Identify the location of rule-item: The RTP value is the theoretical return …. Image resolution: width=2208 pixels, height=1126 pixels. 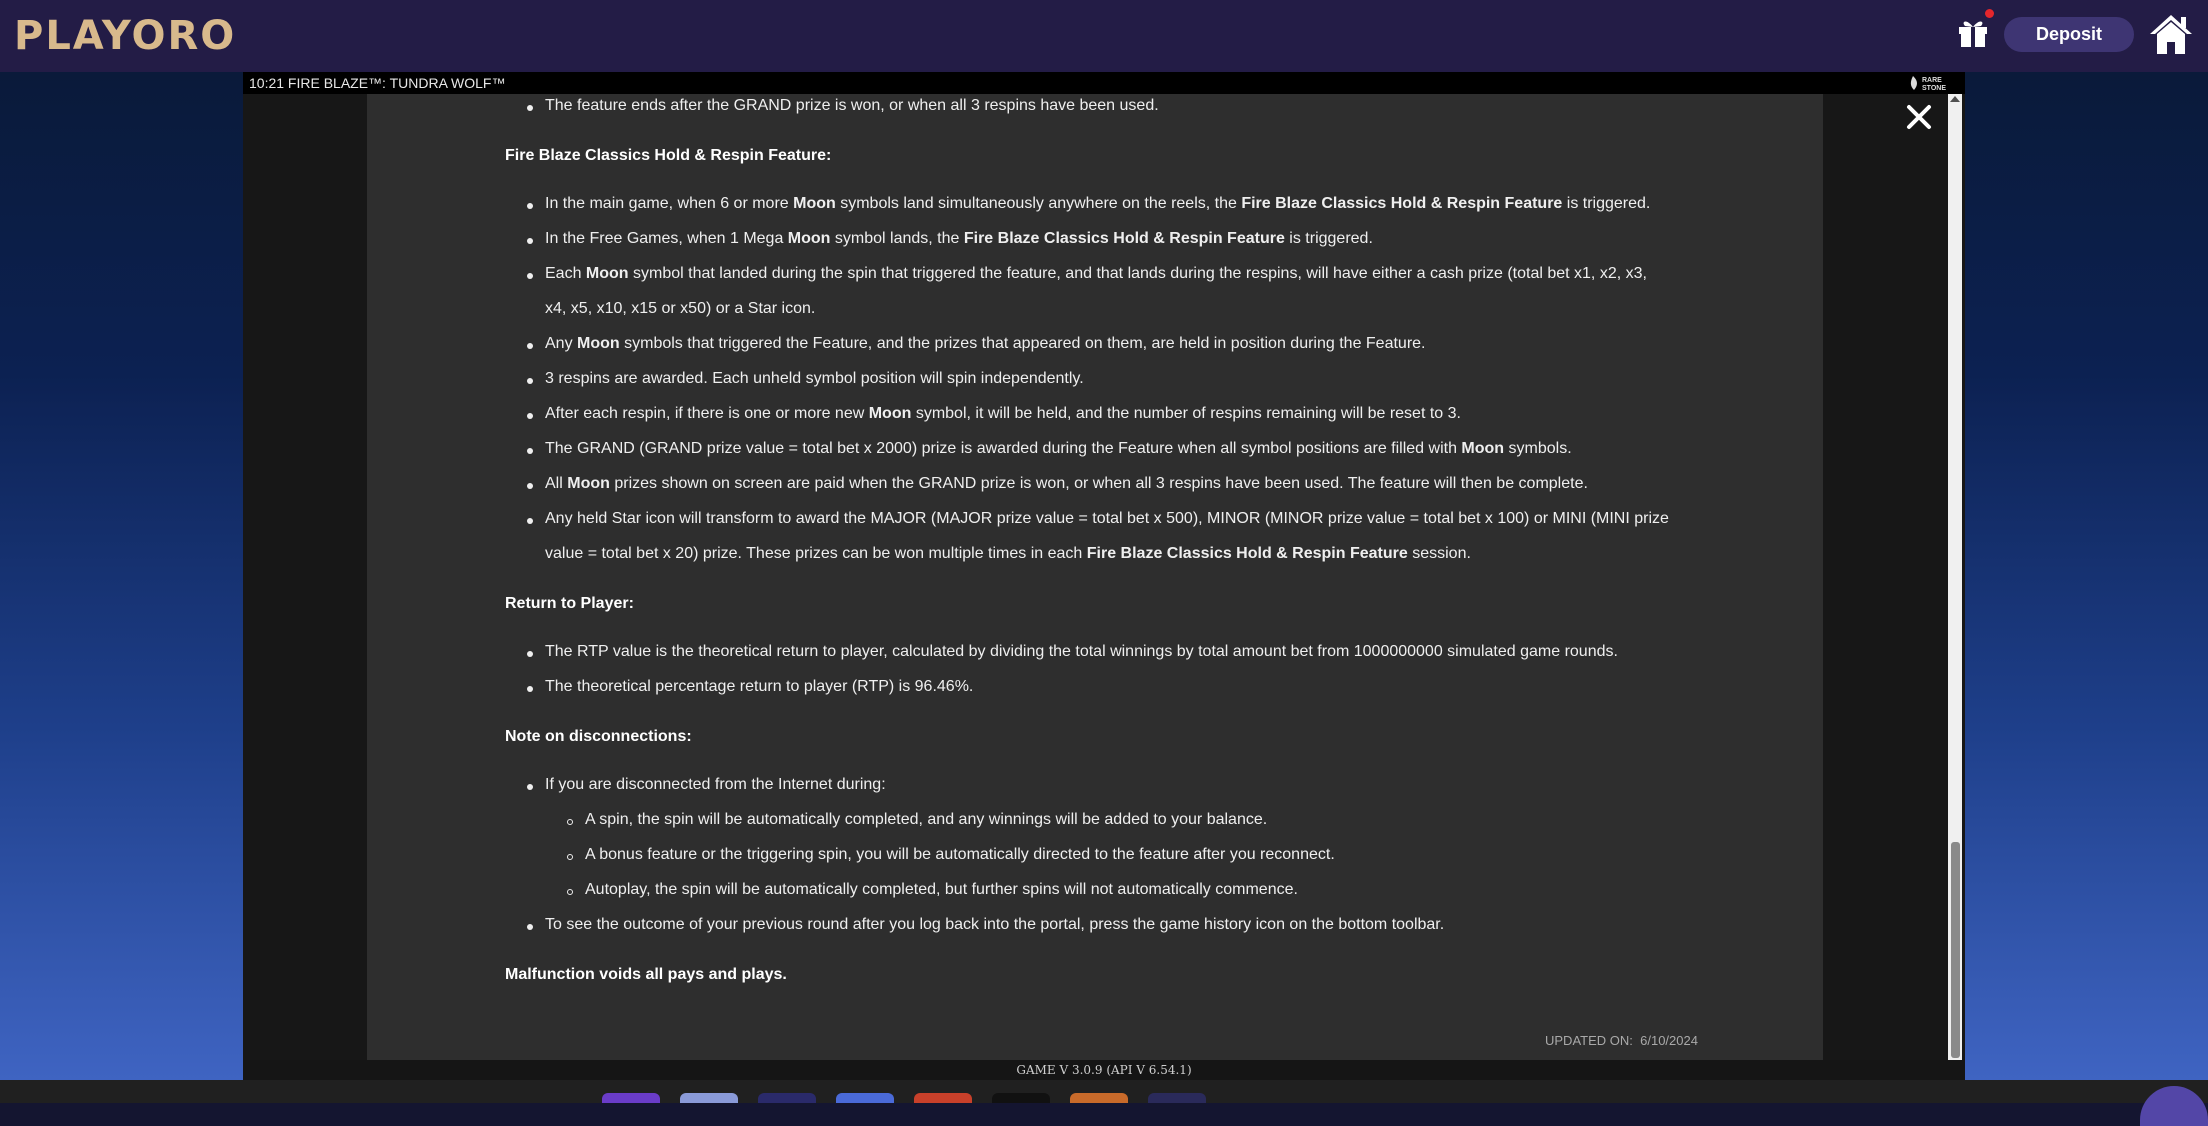
(1081, 651).